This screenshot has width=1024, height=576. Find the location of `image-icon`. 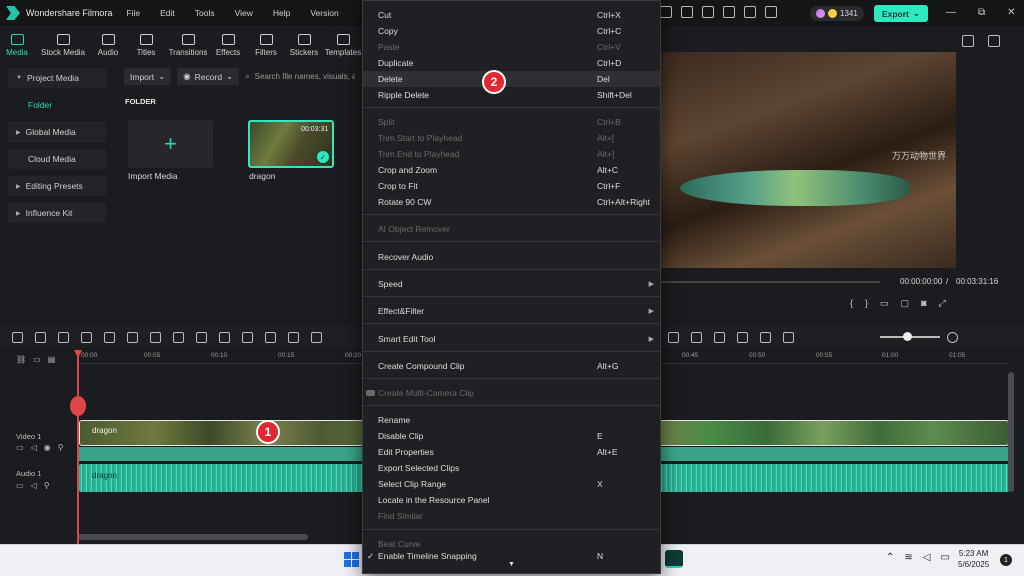

image-icon is located at coordinates (994, 41).